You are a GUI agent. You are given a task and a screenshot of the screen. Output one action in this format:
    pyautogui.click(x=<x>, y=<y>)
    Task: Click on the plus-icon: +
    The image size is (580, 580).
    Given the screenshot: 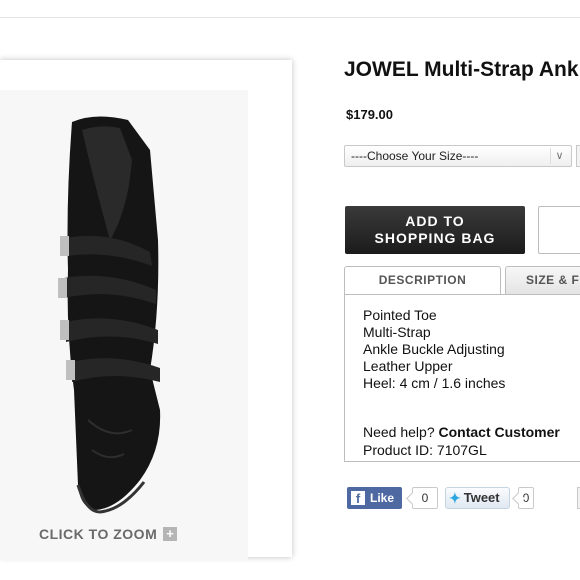 What is the action you would take?
    pyautogui.click(x=170, y=534)
    